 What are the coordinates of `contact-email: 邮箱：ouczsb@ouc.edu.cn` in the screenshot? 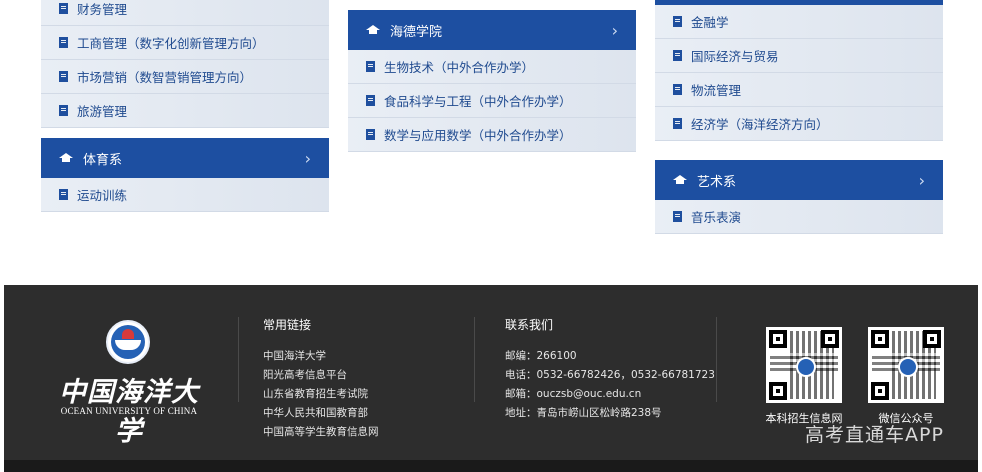 It's located at (610, 394).